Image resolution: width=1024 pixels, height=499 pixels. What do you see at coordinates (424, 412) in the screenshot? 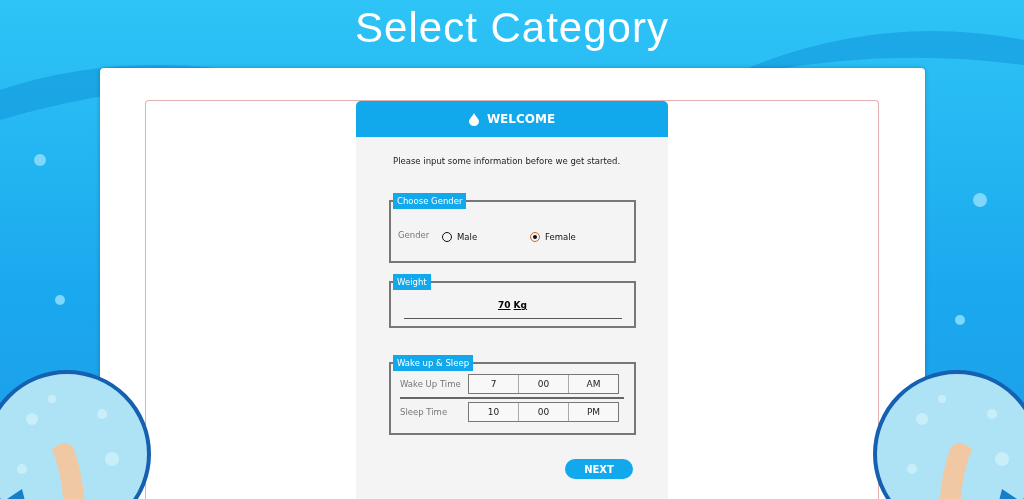
I see `time-label: Sleep Time` at bounding box center [424, 412].